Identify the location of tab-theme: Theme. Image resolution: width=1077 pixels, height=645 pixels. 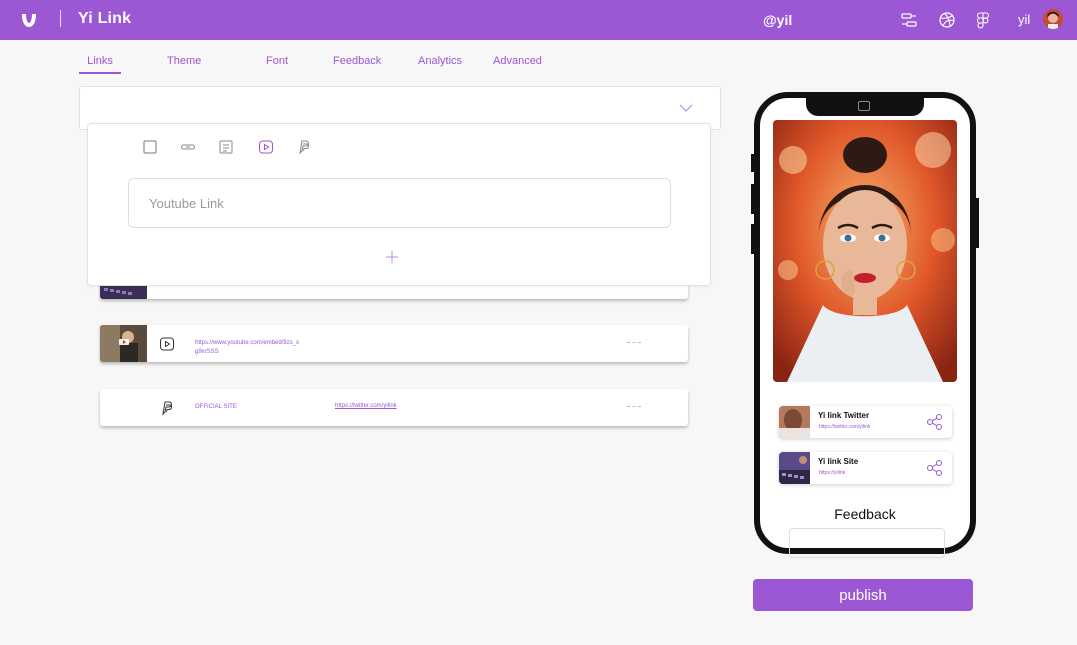
(184, 61).